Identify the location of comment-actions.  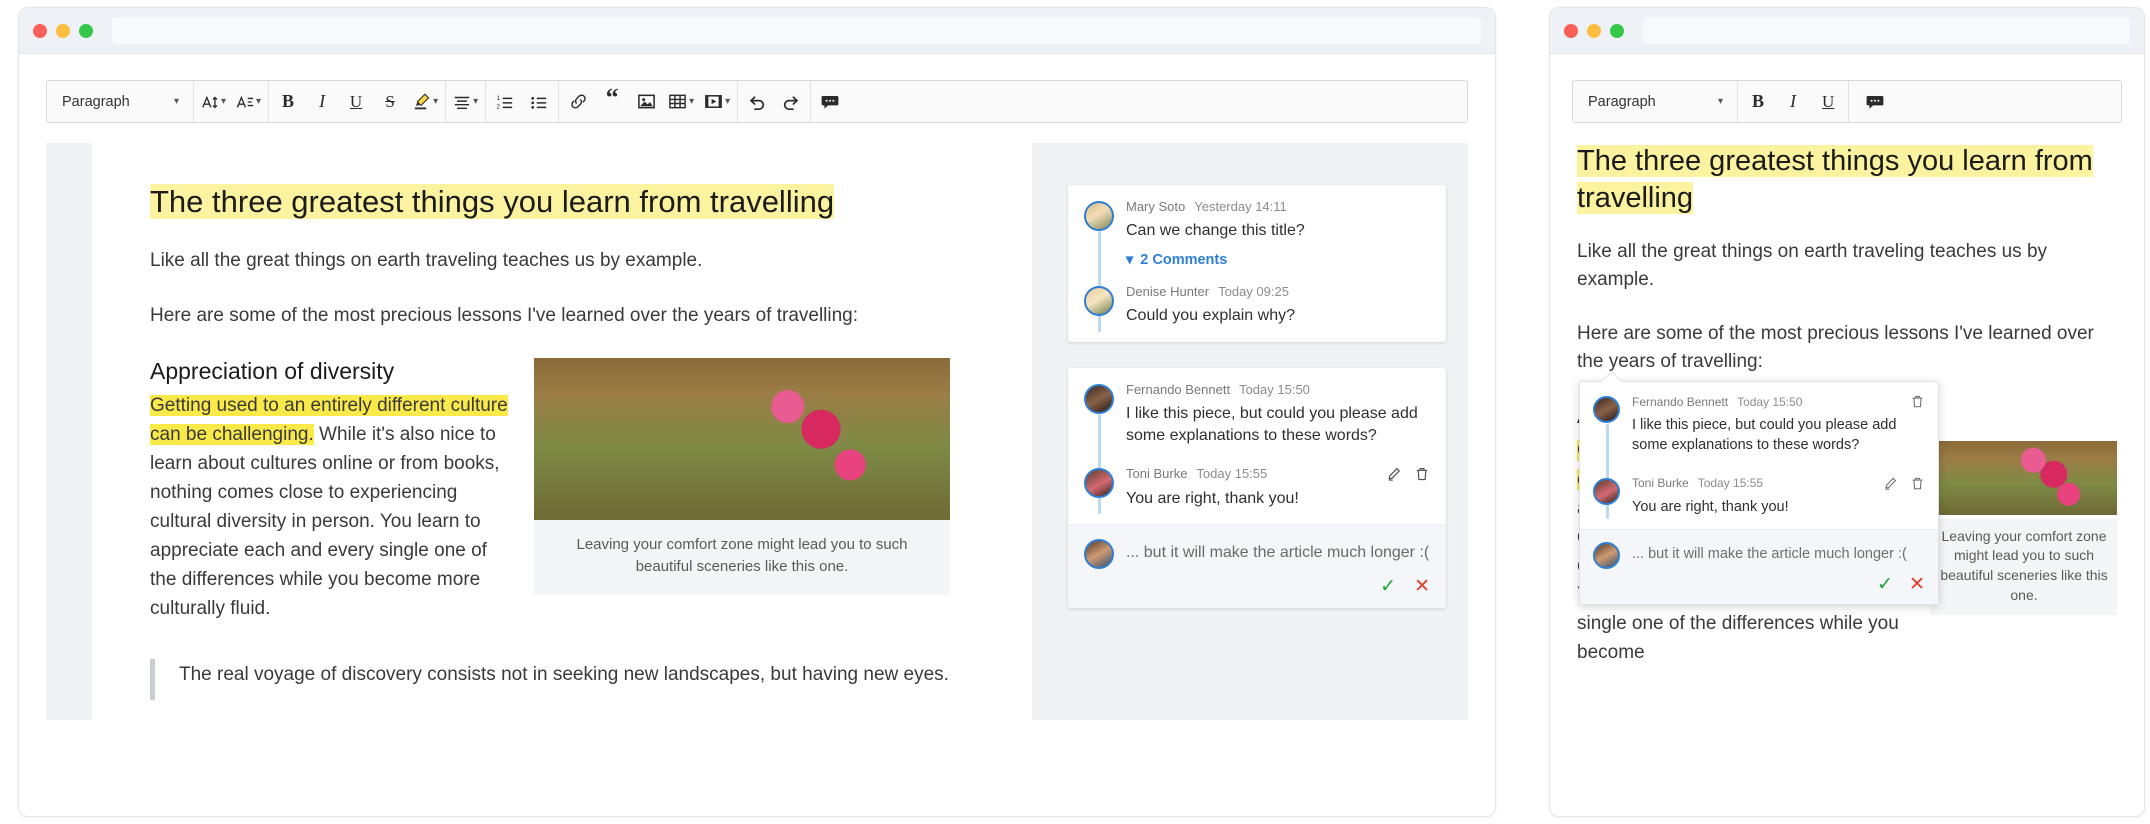
(1917, 401).